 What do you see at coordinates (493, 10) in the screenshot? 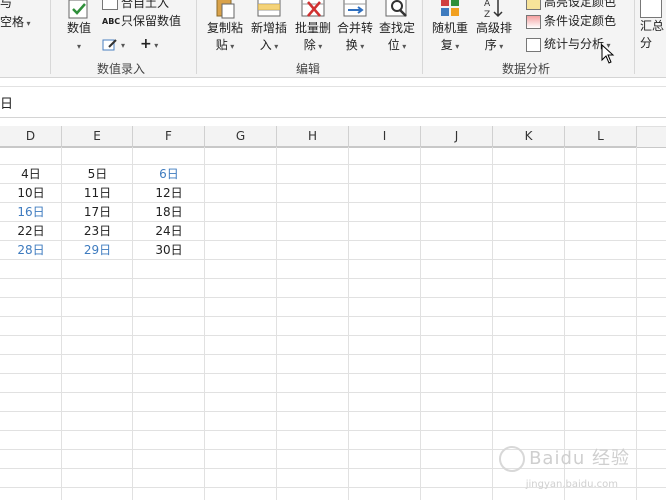
I see `sort-az-icon: AZ` at bounding box center [493, 10].